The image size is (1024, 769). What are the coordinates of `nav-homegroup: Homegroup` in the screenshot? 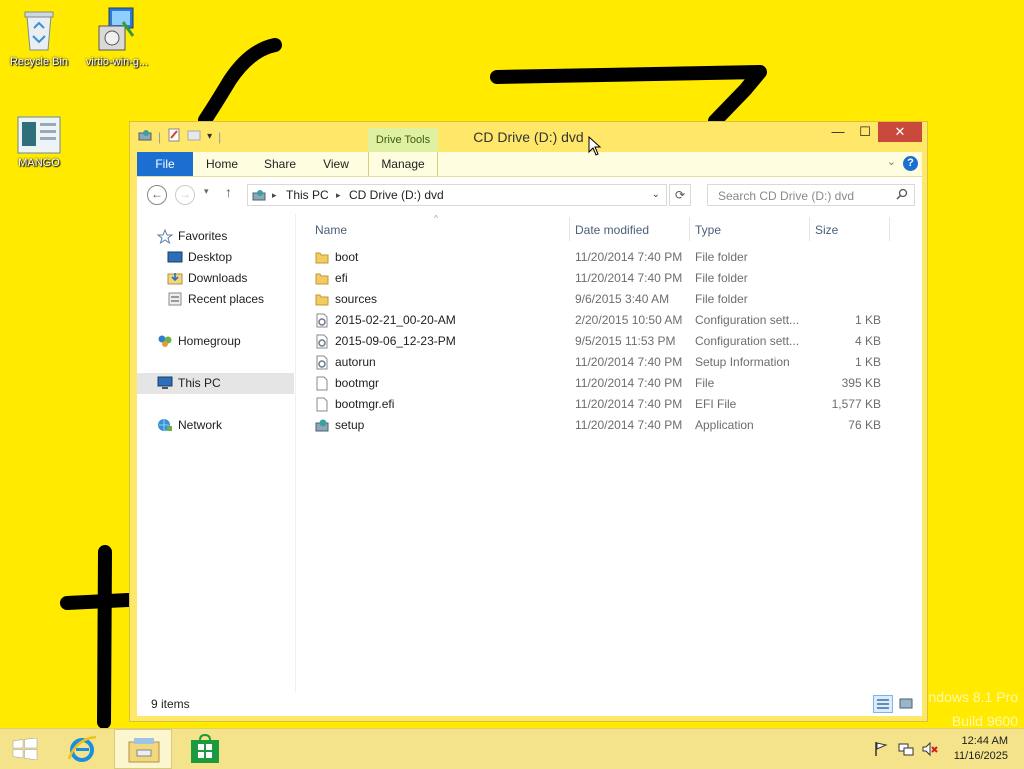 It's located at (215, 341).